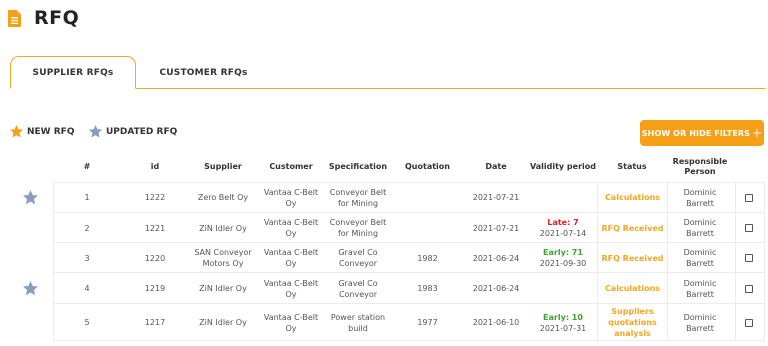  I want to click on column-header-num: #, so click(87, 167).